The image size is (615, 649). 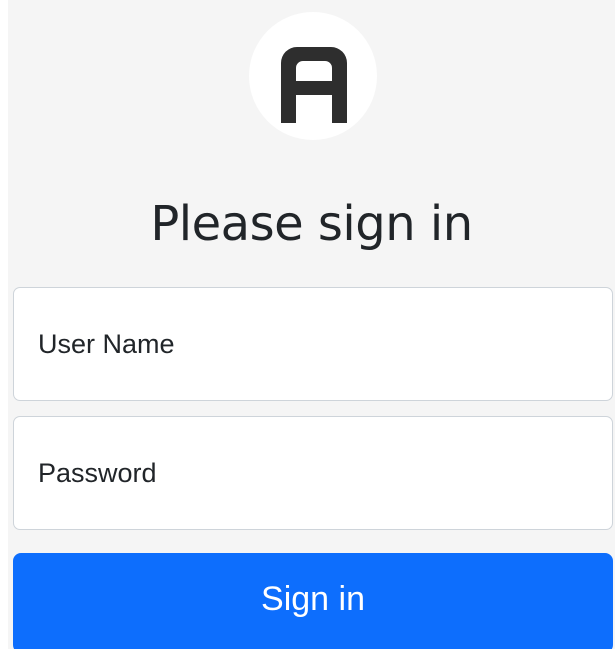 I want to click on sign-in-button: Sign in, so click(x=313, y=601).